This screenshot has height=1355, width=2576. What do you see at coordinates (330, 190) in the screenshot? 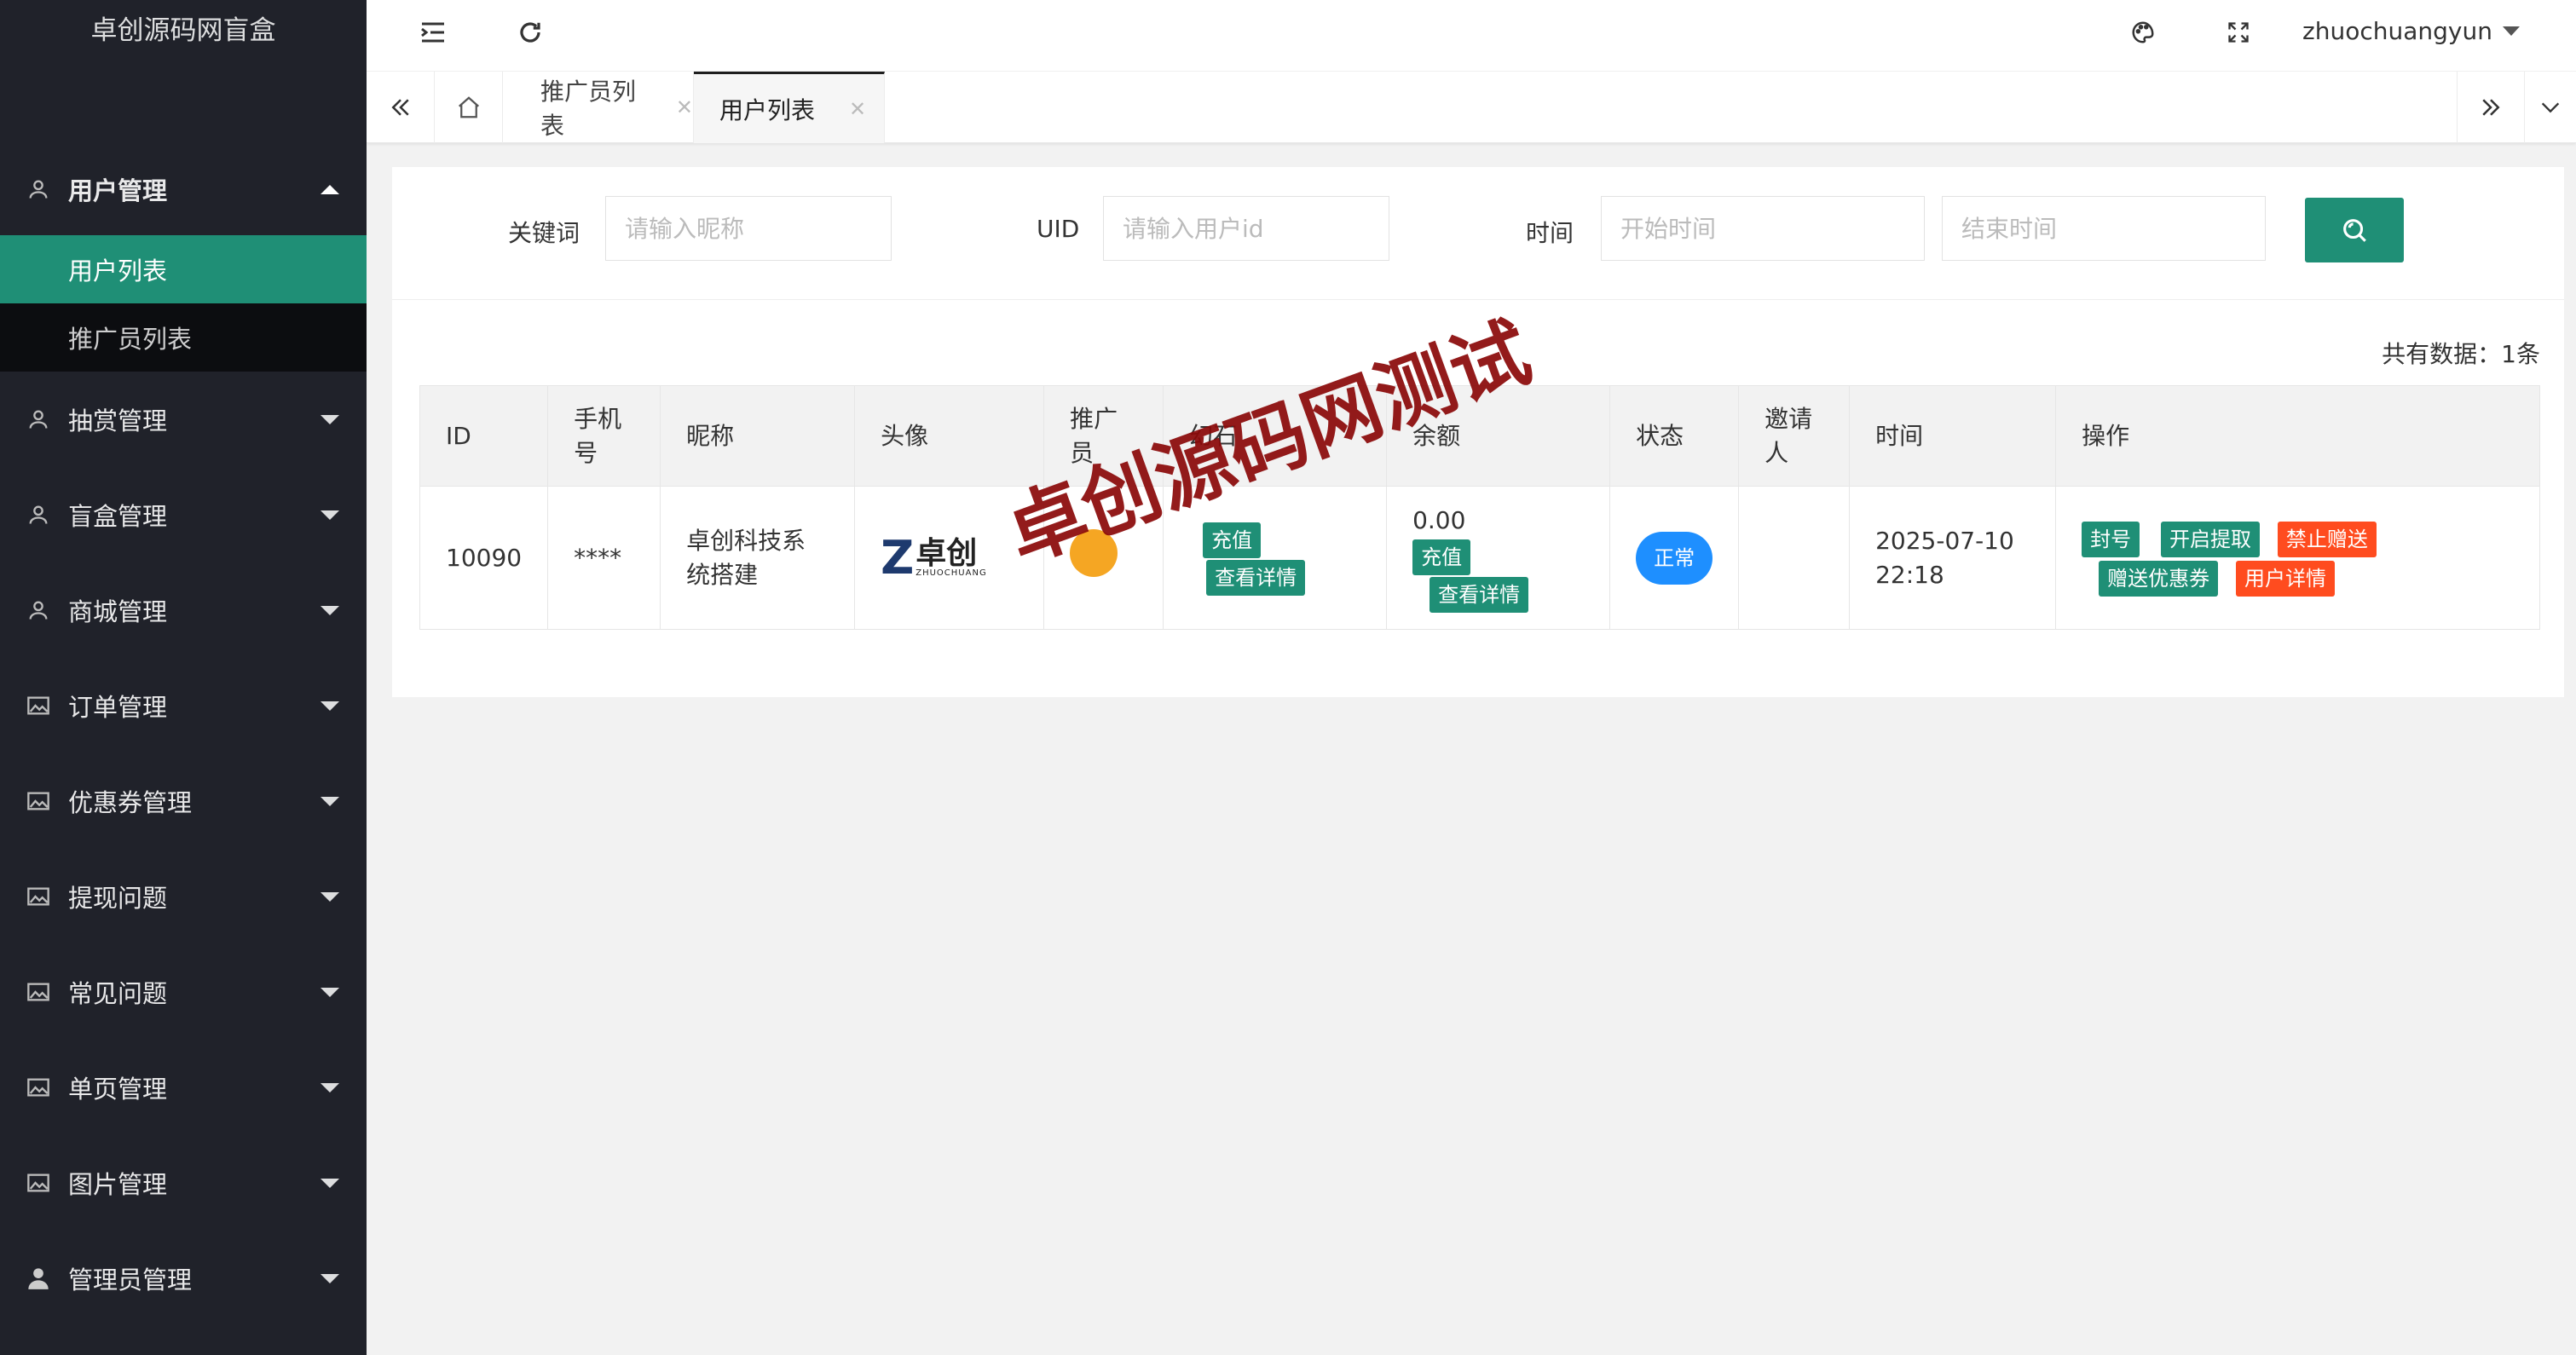
I see `chevron-up-icon` at bounding box center [330, 190].